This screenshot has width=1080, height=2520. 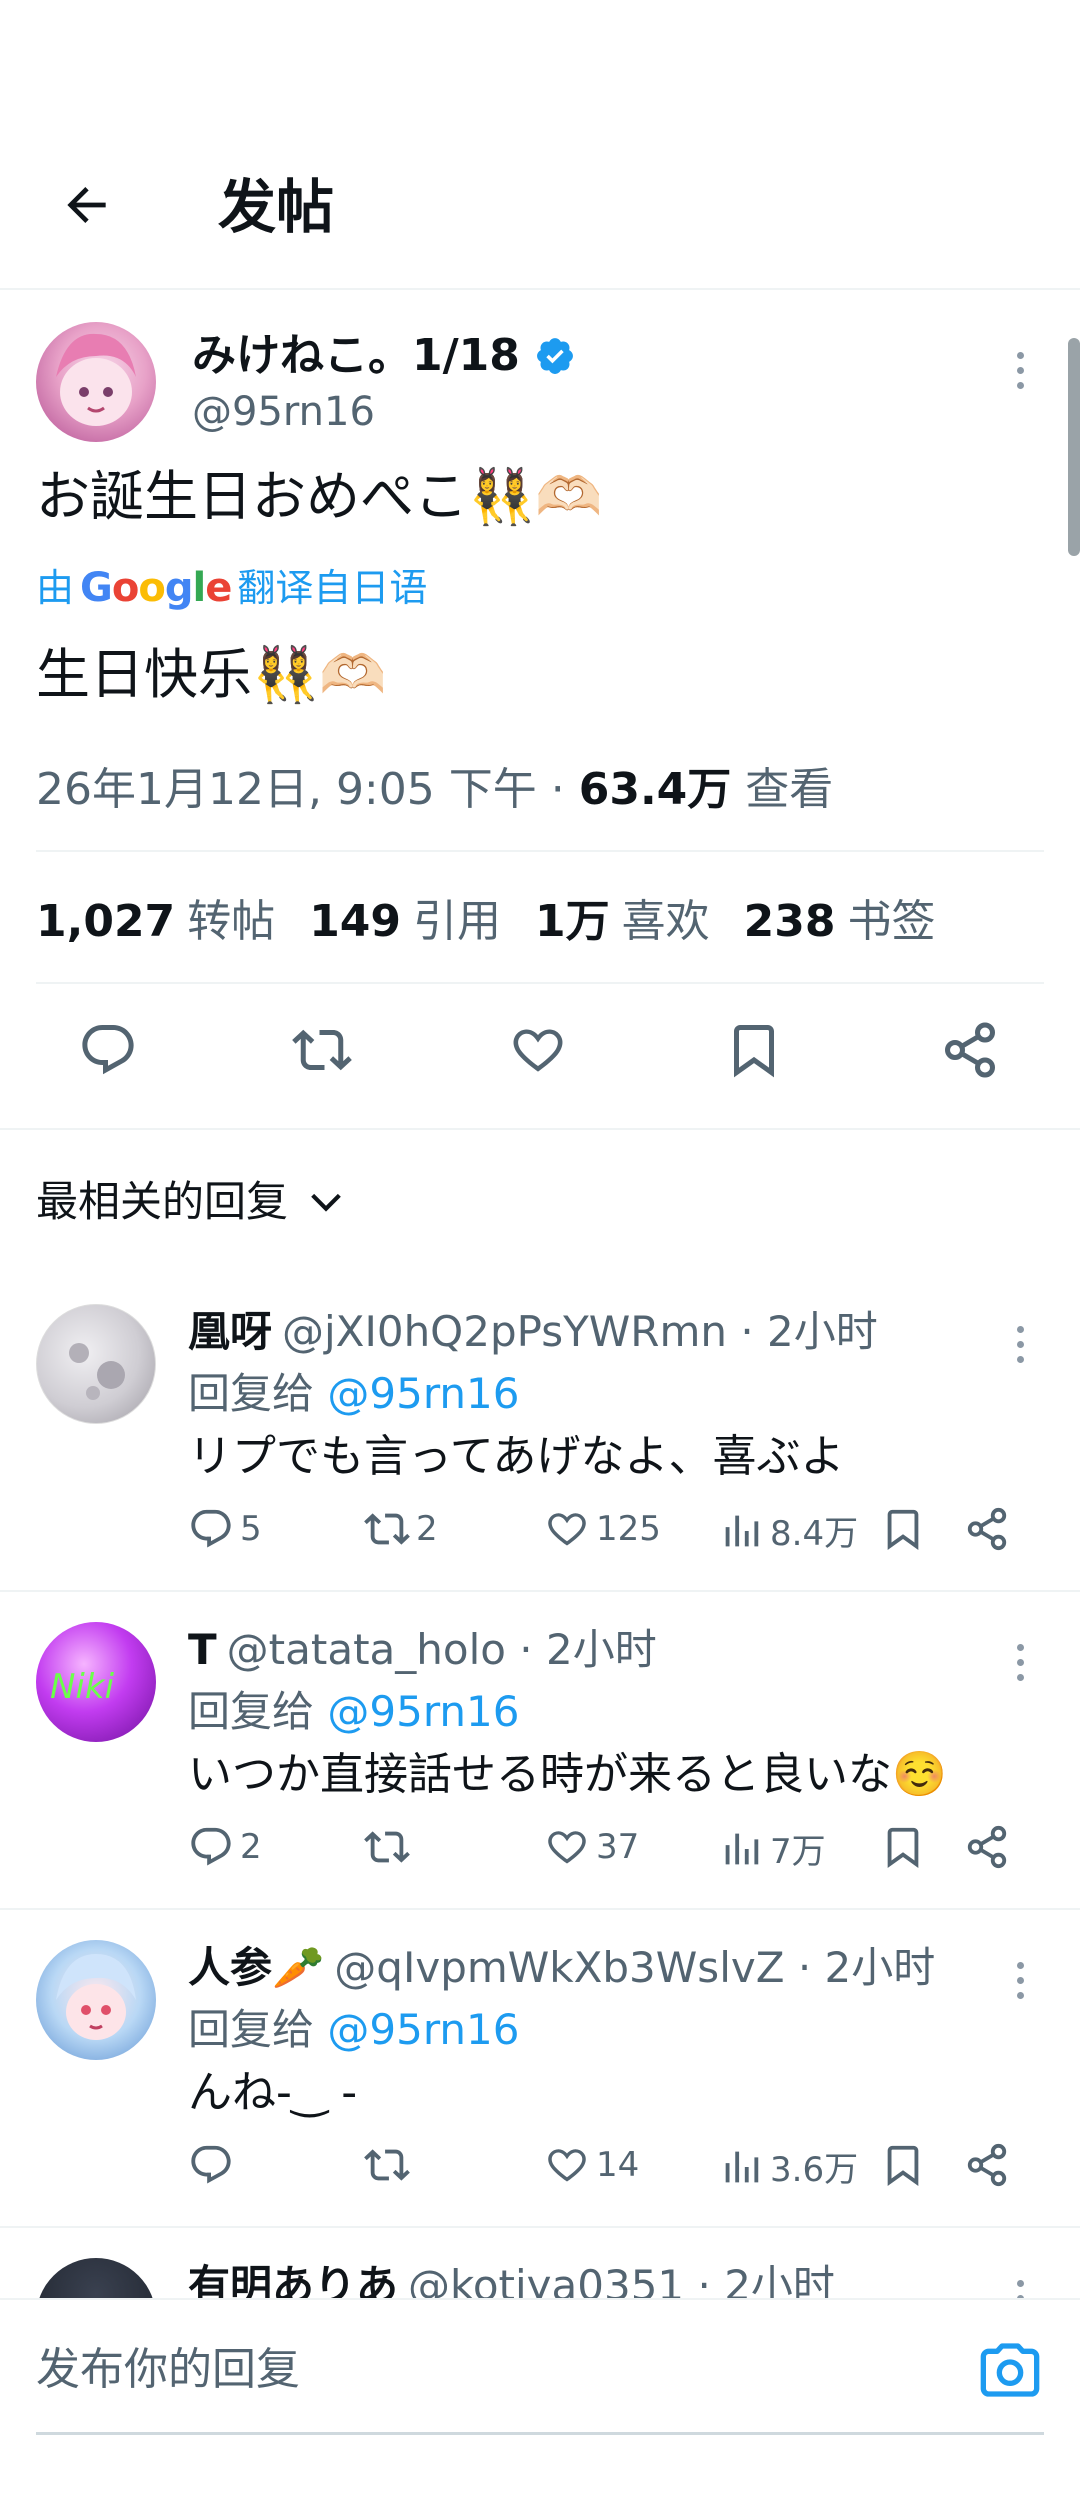 What do you see at coordinates (655, 789) in the screenshot?
I see `view-count: 63.4万` at bounding box center [655, 789].